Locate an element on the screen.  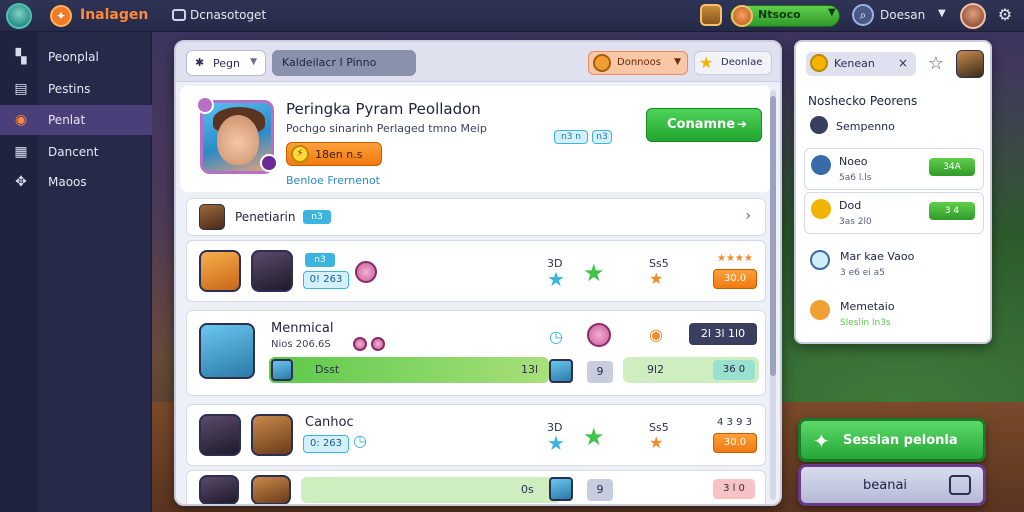
star-filter: ★ Deonlae is located at coordinates (733, 63).